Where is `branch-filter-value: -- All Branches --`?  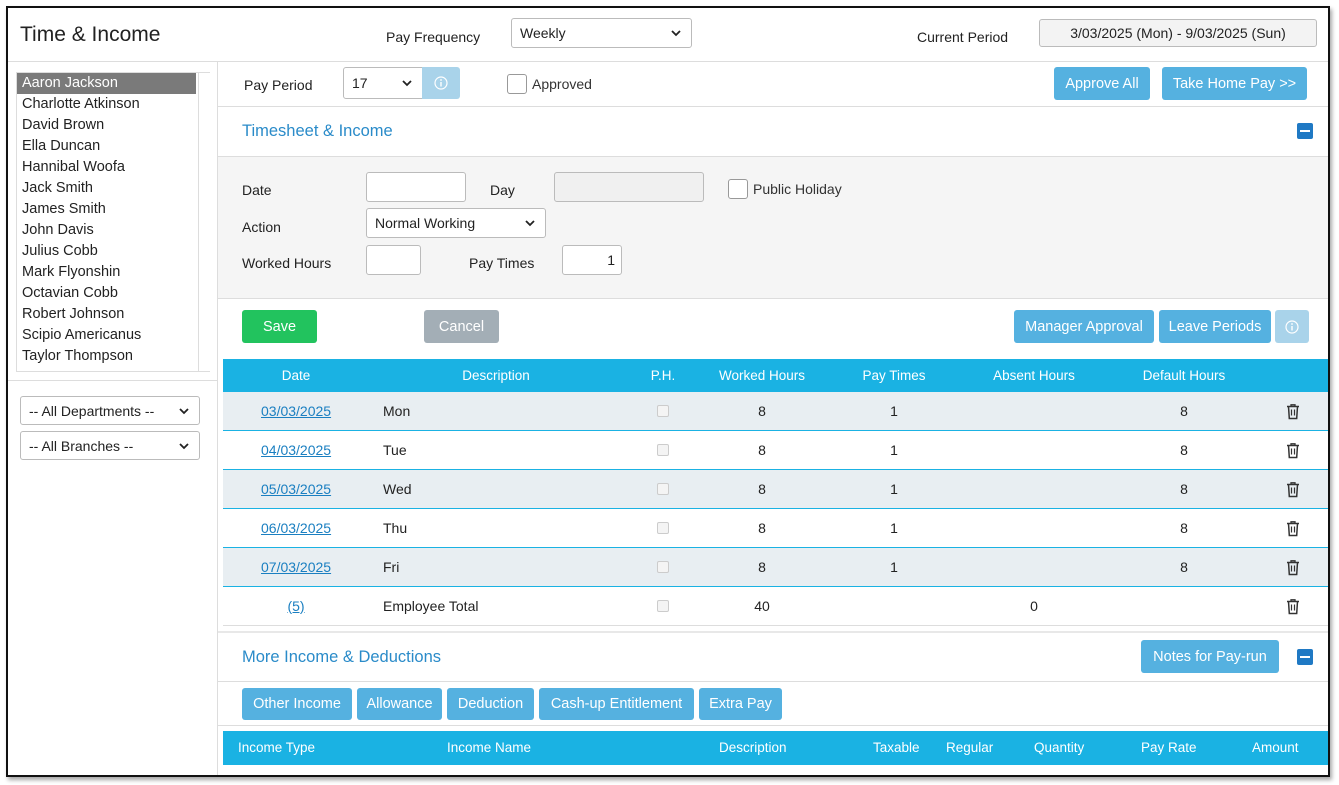 branch-filter-value: -- All Branches -- is located at coordinates (81, 445).